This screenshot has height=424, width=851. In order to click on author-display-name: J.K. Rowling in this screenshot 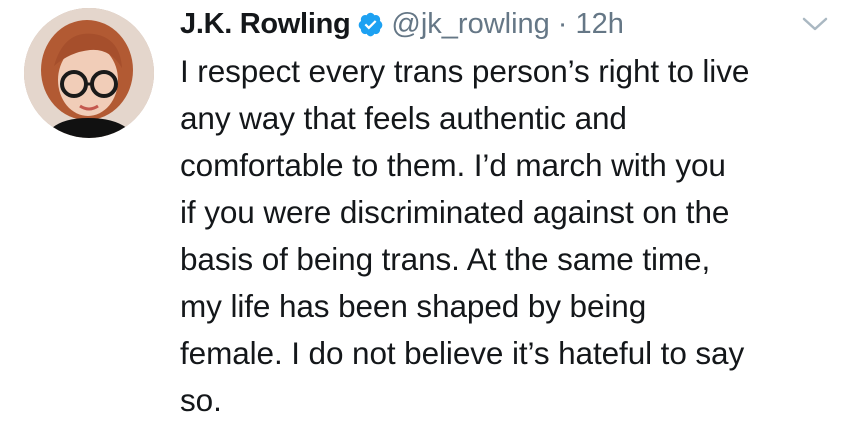, I will do `click(265, 24)`.